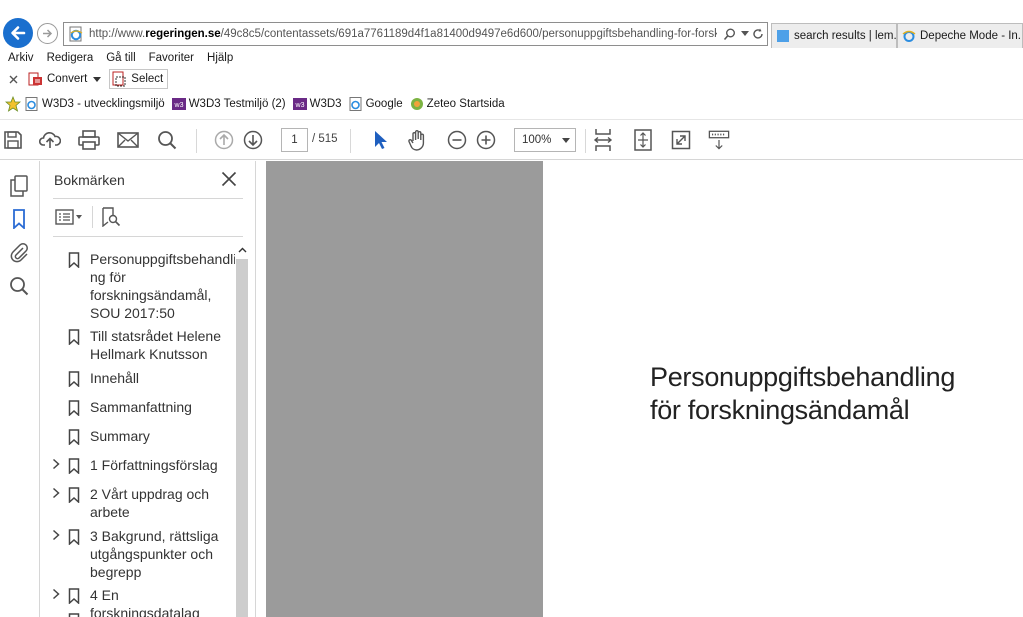  I want to click on favorites-star-icon, so click(13, 104).